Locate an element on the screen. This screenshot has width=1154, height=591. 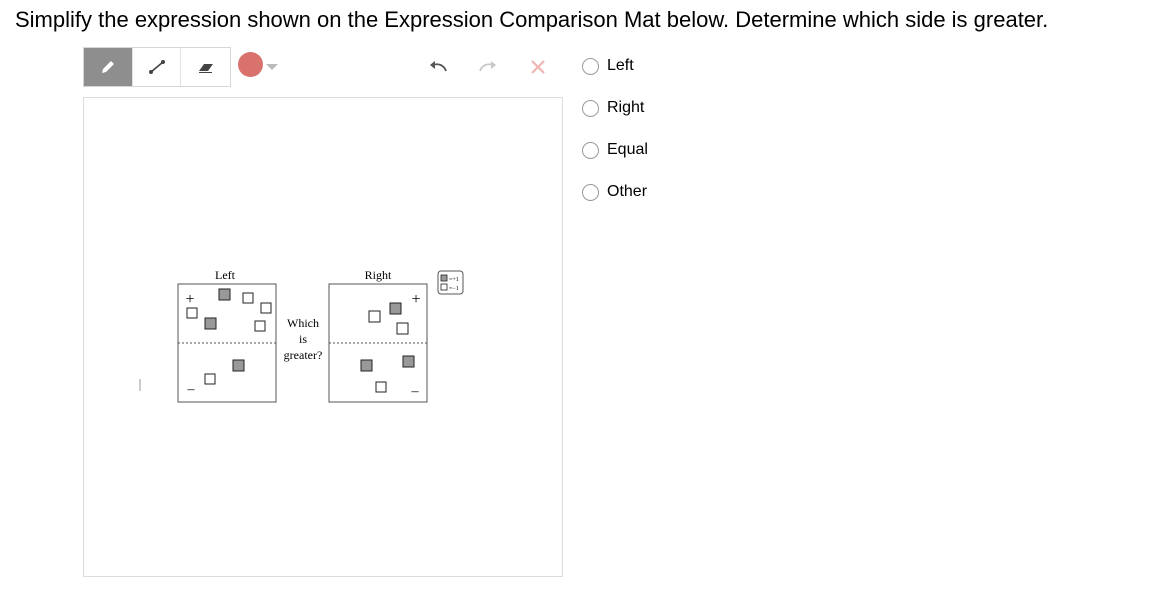
line-icon is located at coordinates (156, 67).